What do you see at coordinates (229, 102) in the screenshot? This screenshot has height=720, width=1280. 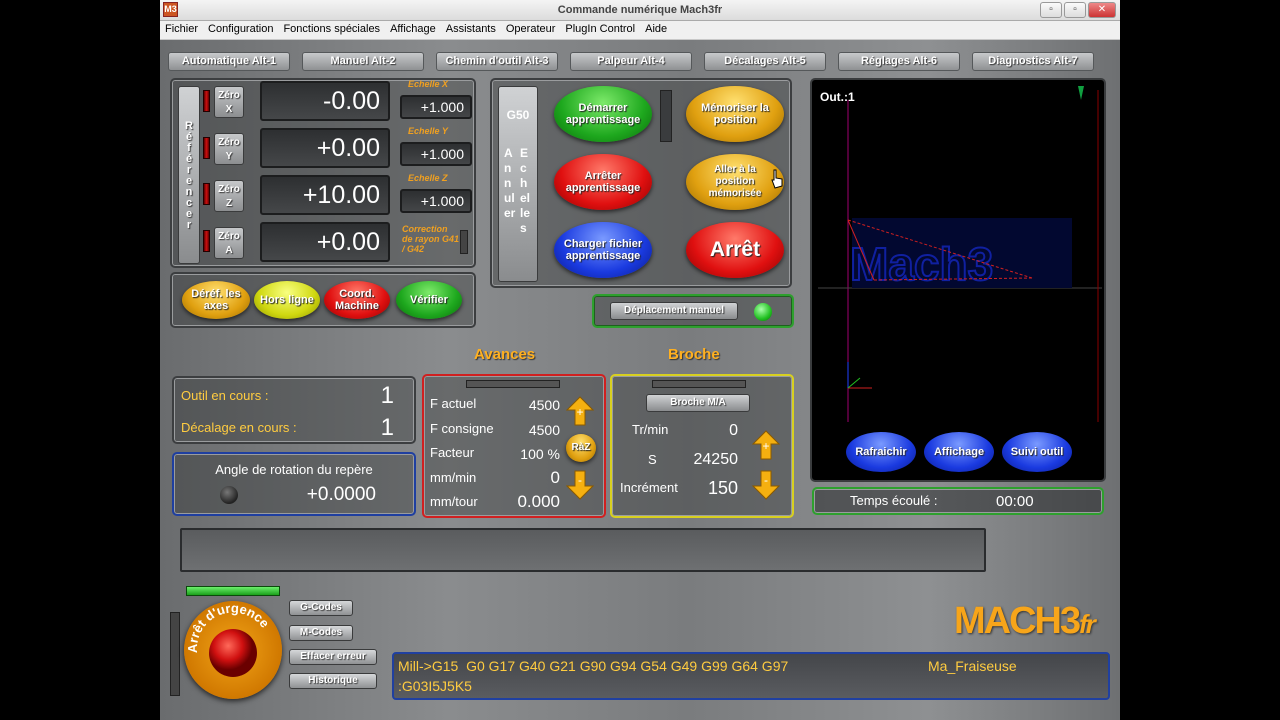 I see `zero-x-button: Zéro X` at bounding box center [229, 102].